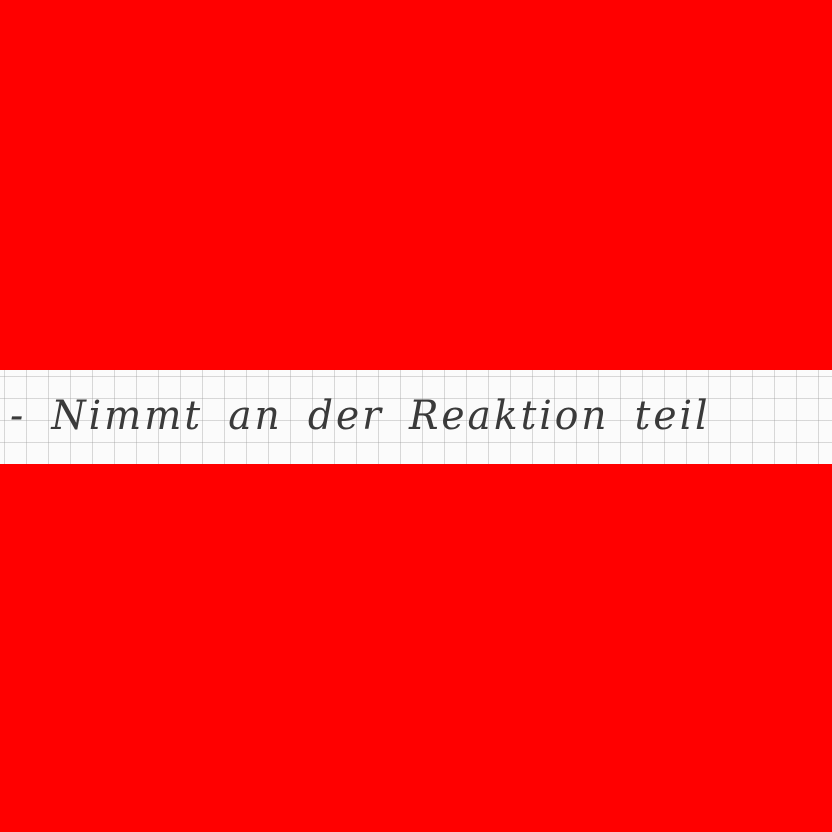 This screenshot has width=832, height=832. I want to click on grid-paper-strip: - Nimmt an der Reaktion teil, so click(416, 417).